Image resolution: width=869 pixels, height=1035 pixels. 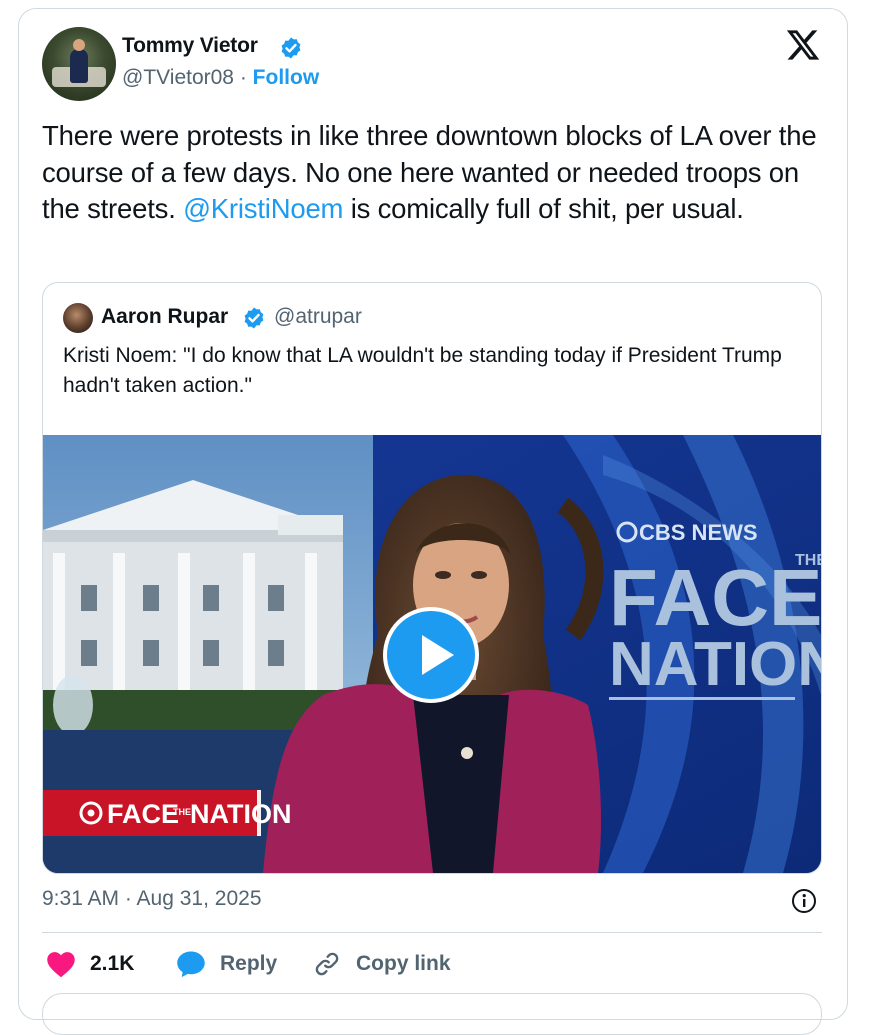 What do you see at coordinates (543, 208) in the screenshot?
I see `tweet-text-part2: is comically full of shit, per usual.` at bounding box center [543, 208].